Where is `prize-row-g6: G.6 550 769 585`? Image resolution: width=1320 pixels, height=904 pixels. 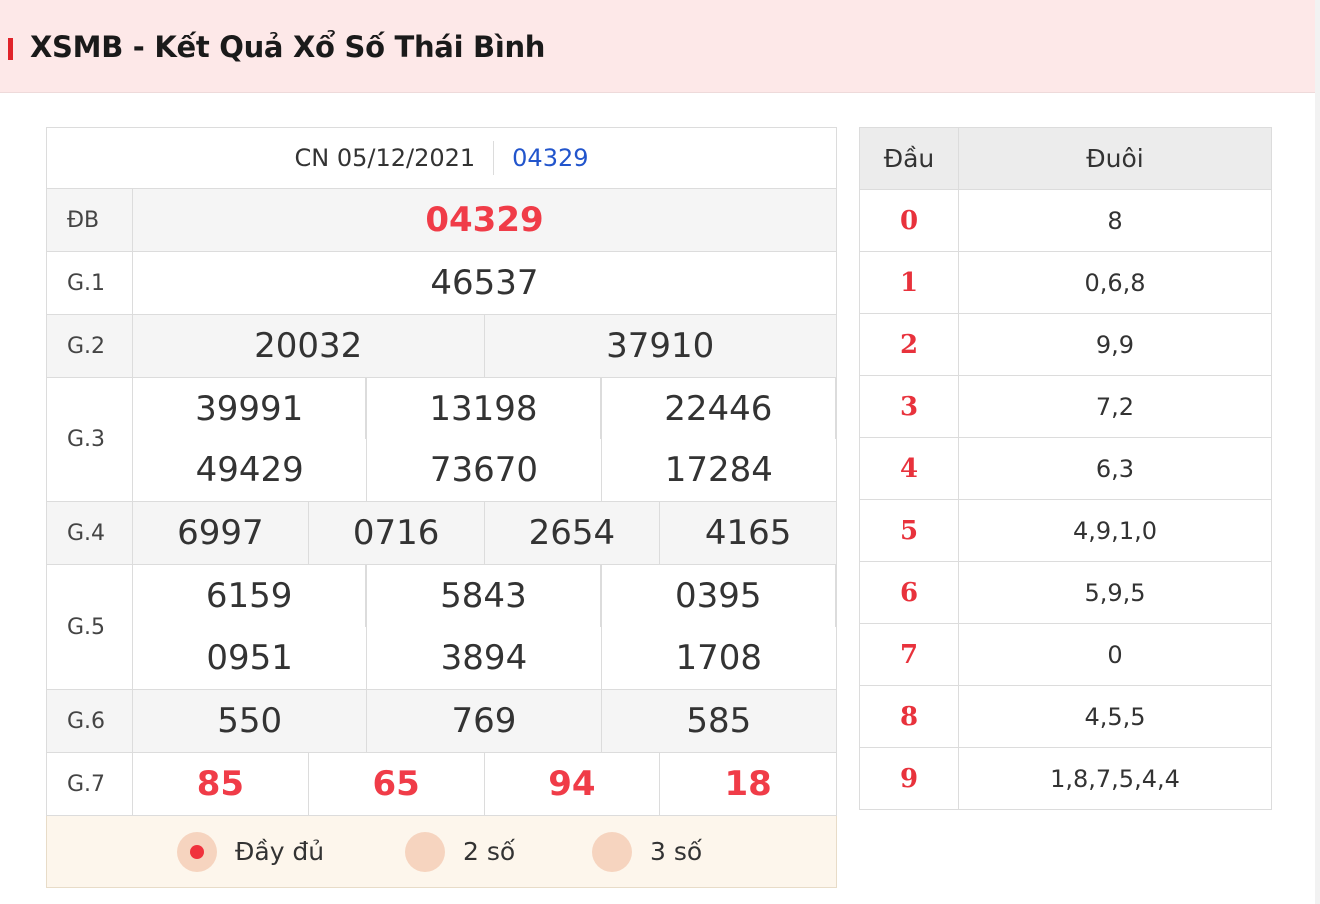 prize-row-g6: G.6 550 769 585 is located at coordinates (441, 721).